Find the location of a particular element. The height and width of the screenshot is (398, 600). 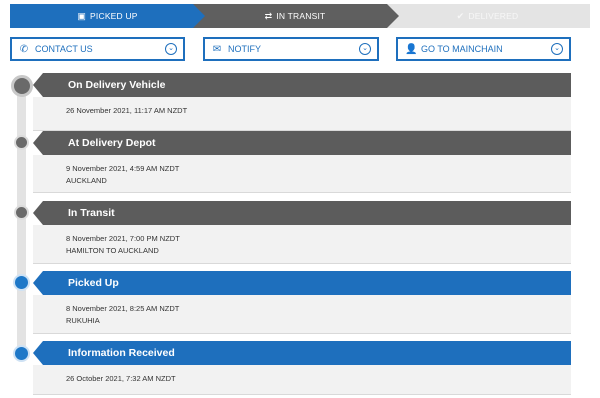

event-details: 9 November 2021, 4:59 AM NZDT AUCKLAND is located at coordinates (302, 174).